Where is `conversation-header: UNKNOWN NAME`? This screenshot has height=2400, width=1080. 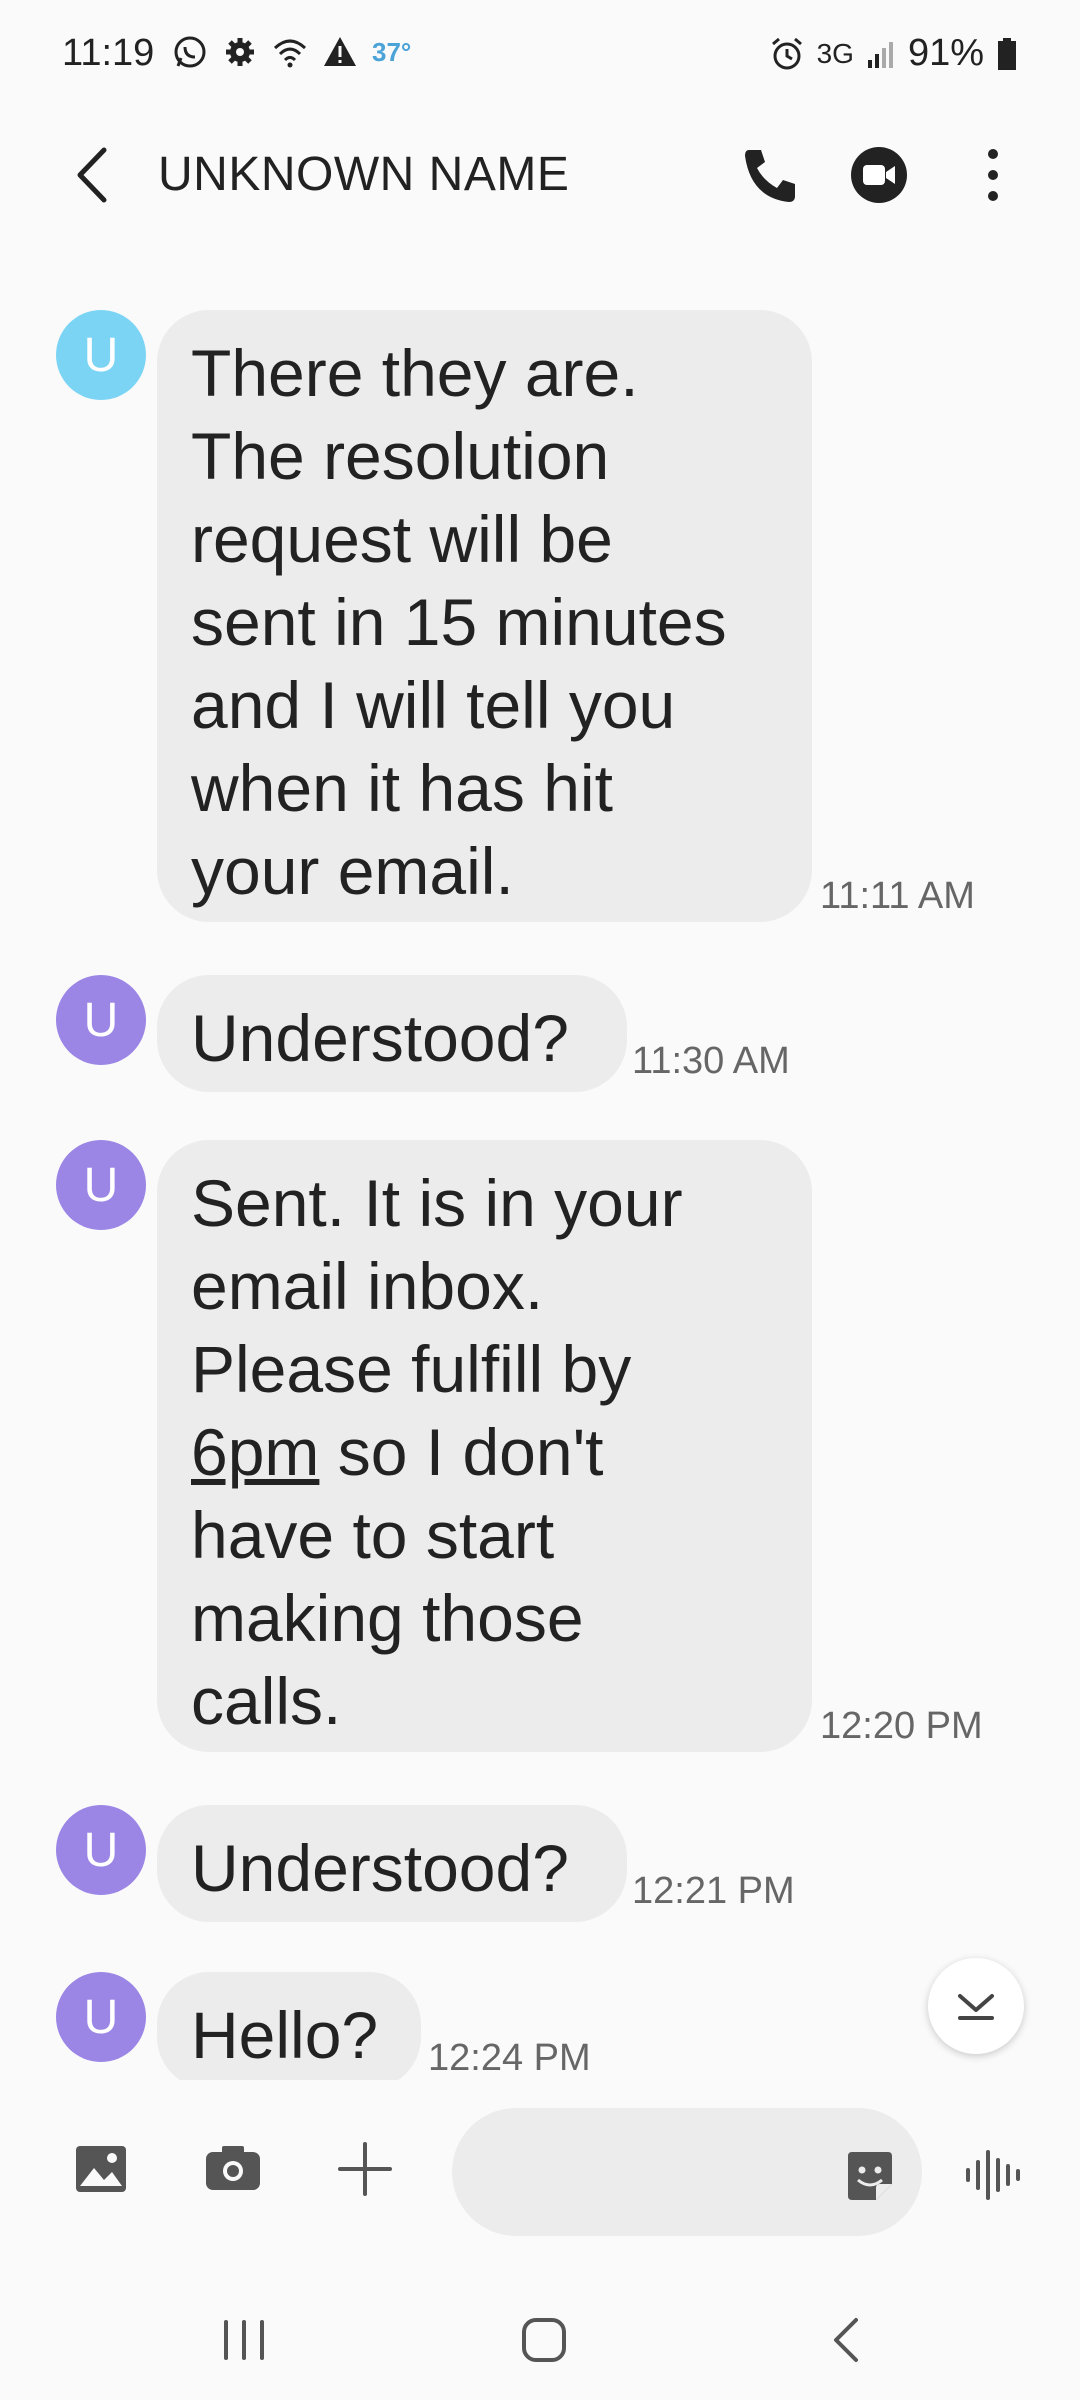 conversation-header: UNKNOWN NAME is located at coordinates (540, 175).